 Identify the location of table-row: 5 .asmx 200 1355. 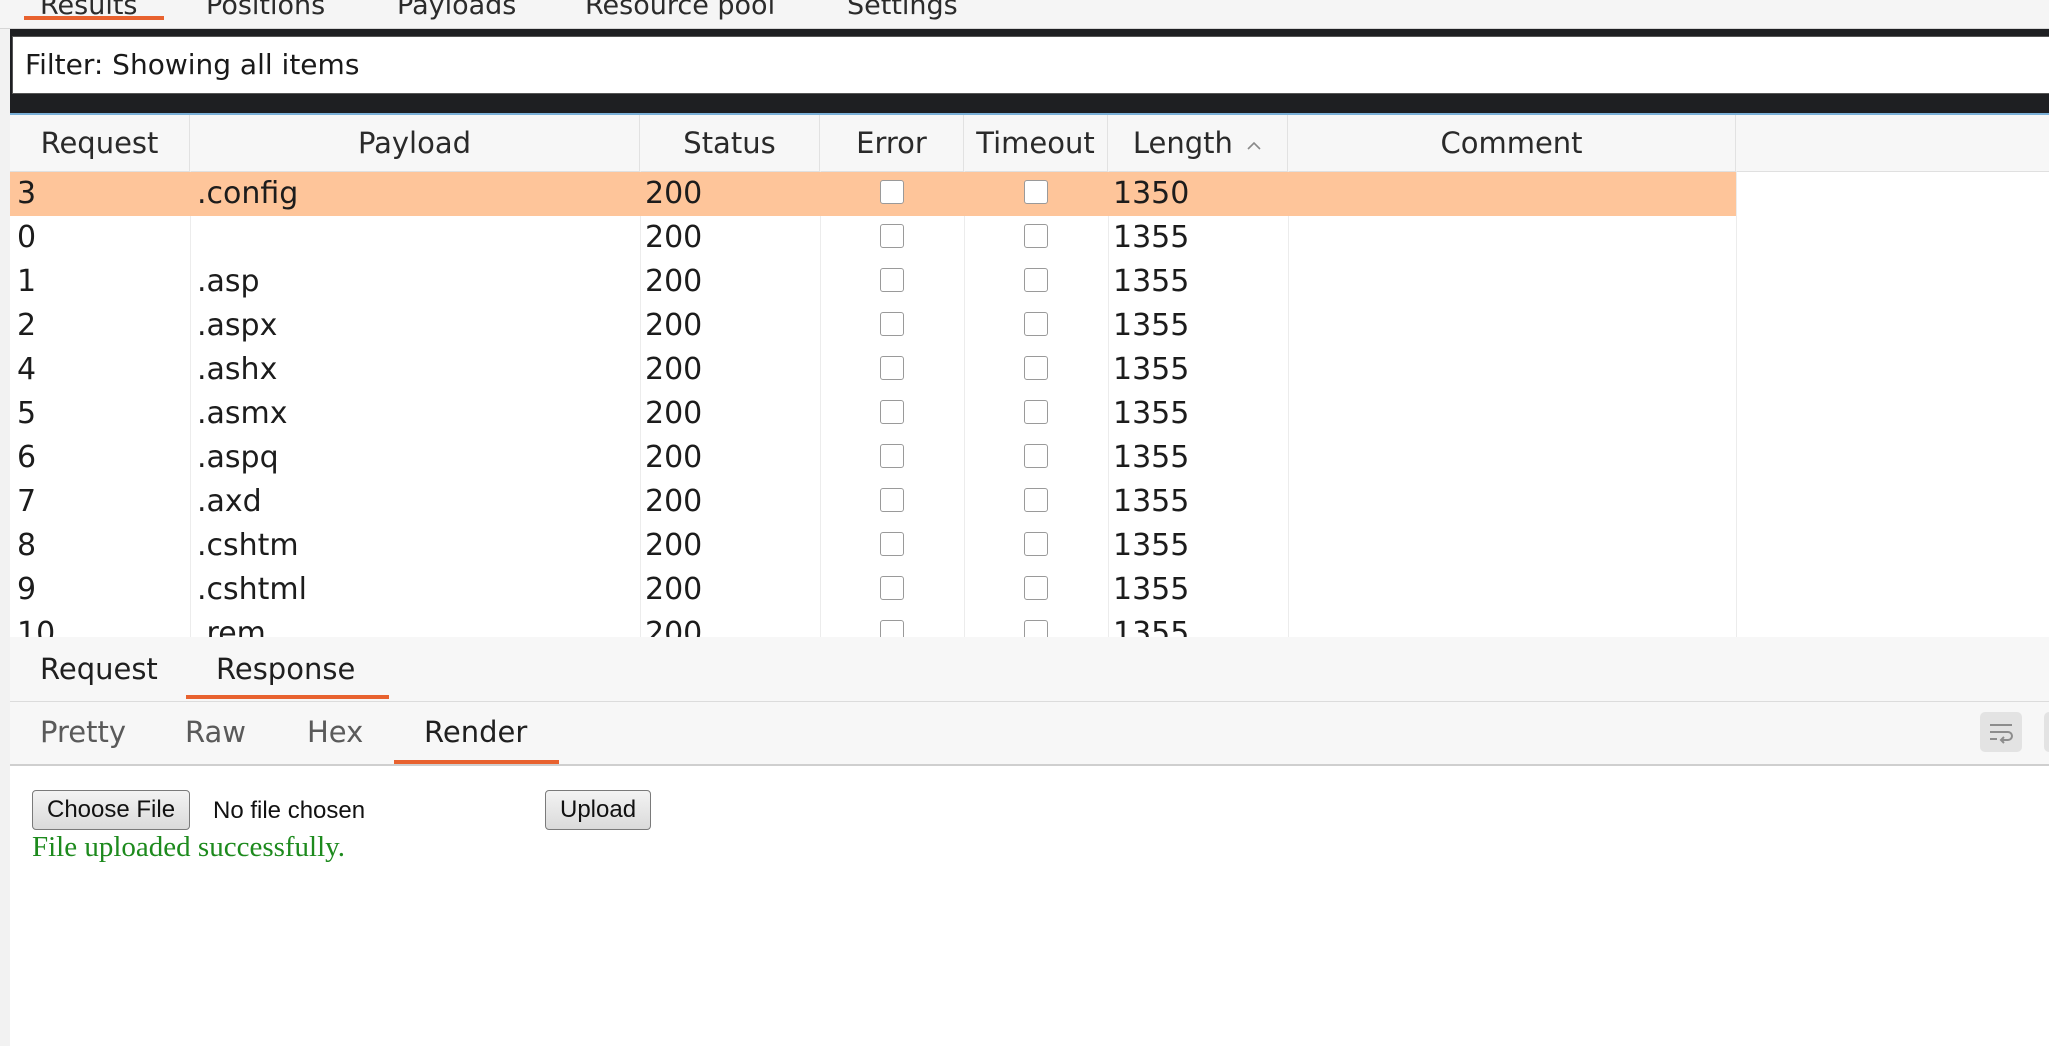
(873, 414).